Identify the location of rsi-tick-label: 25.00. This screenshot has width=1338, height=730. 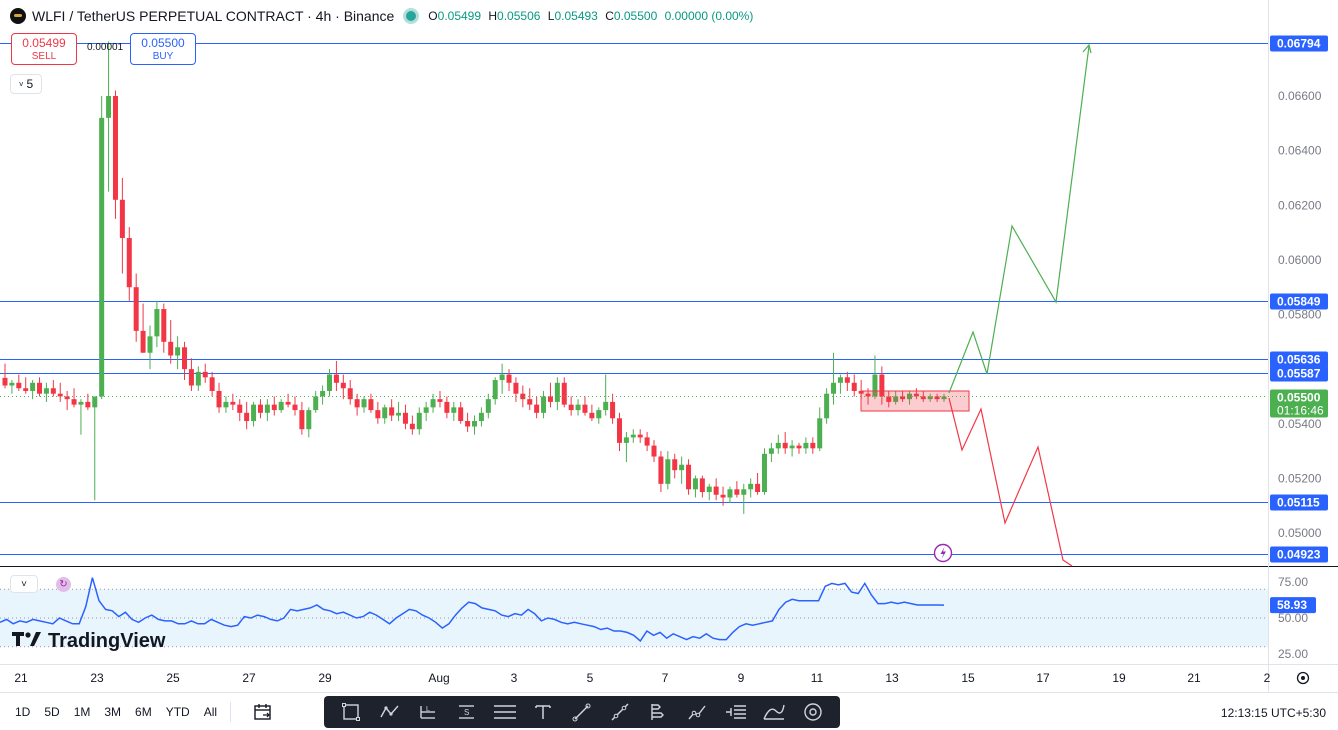
(1293, 654).